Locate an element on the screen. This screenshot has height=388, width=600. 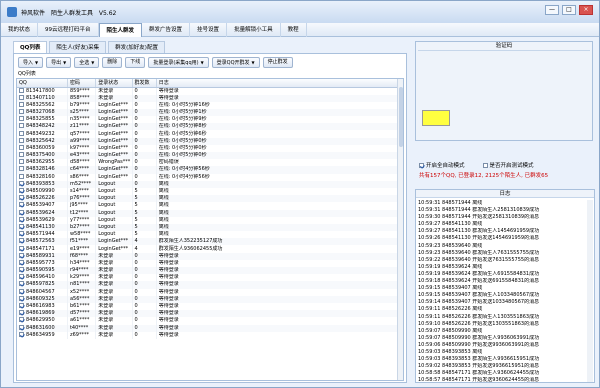
toolbar-button: 导入 ▼ is located at coordinates (31, 62).